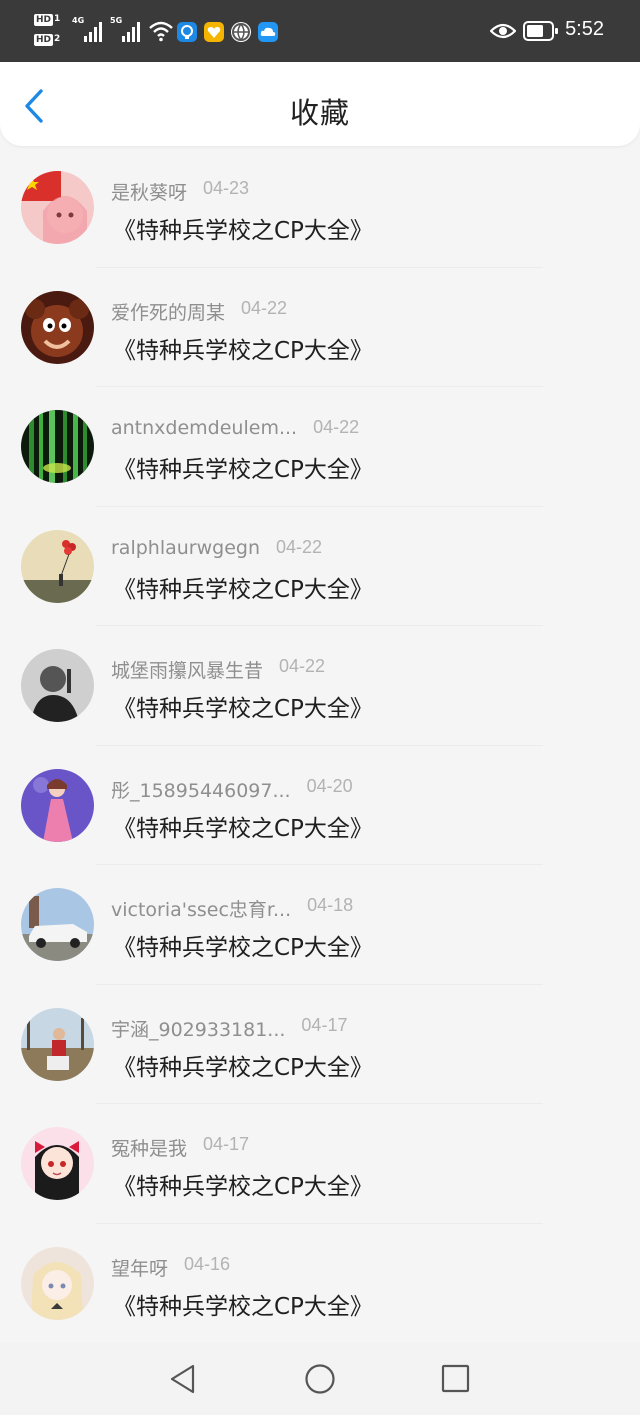 The height and width of the screenshot is (1415, 640). I want to click on item-meta: victoria'ssec忠育r... 04-18, so click(232, 908).